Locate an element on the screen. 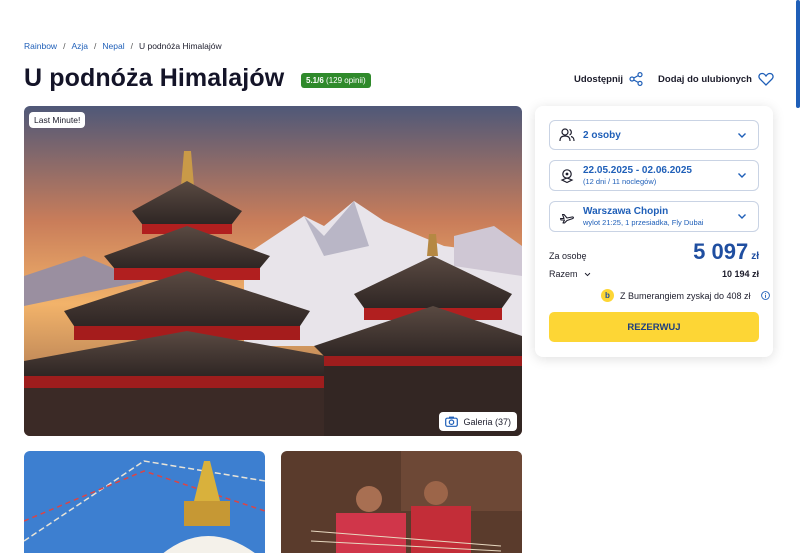 The width and height of the screenshot is (800, 553). bumerang-info: b Z Bumerangiem zyskaj do 408 zł is located at coordinates (685, 295).